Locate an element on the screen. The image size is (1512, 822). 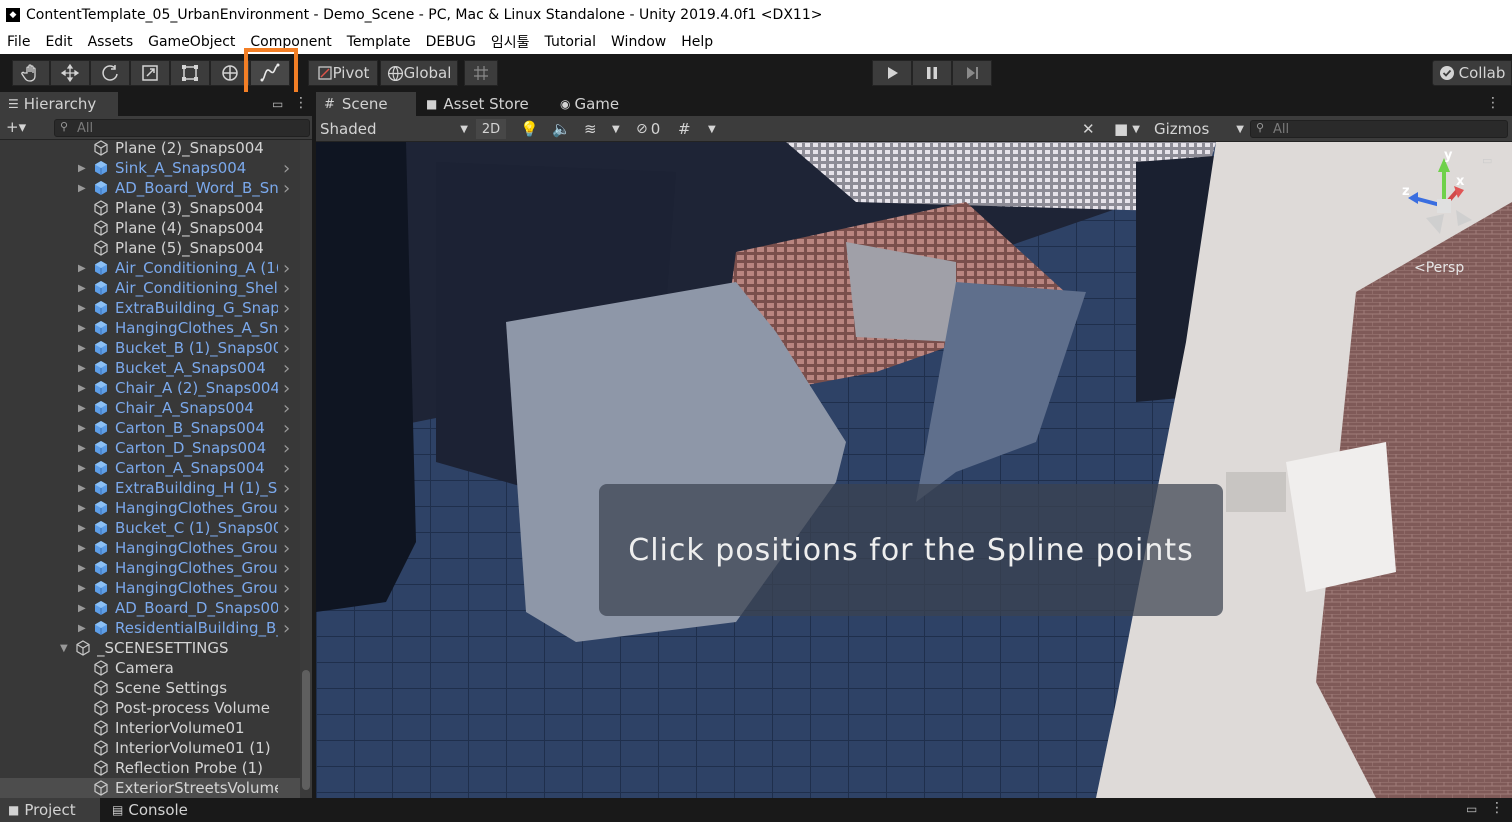
hierarchy-row: ExteriorStreetsVolume is located at coordinates (150, 788).